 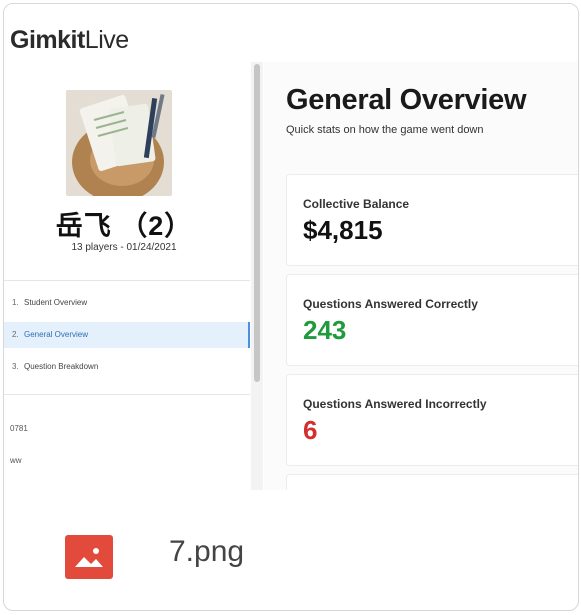 I want to click on file-name: 7.png, so click(x=206, y=552).